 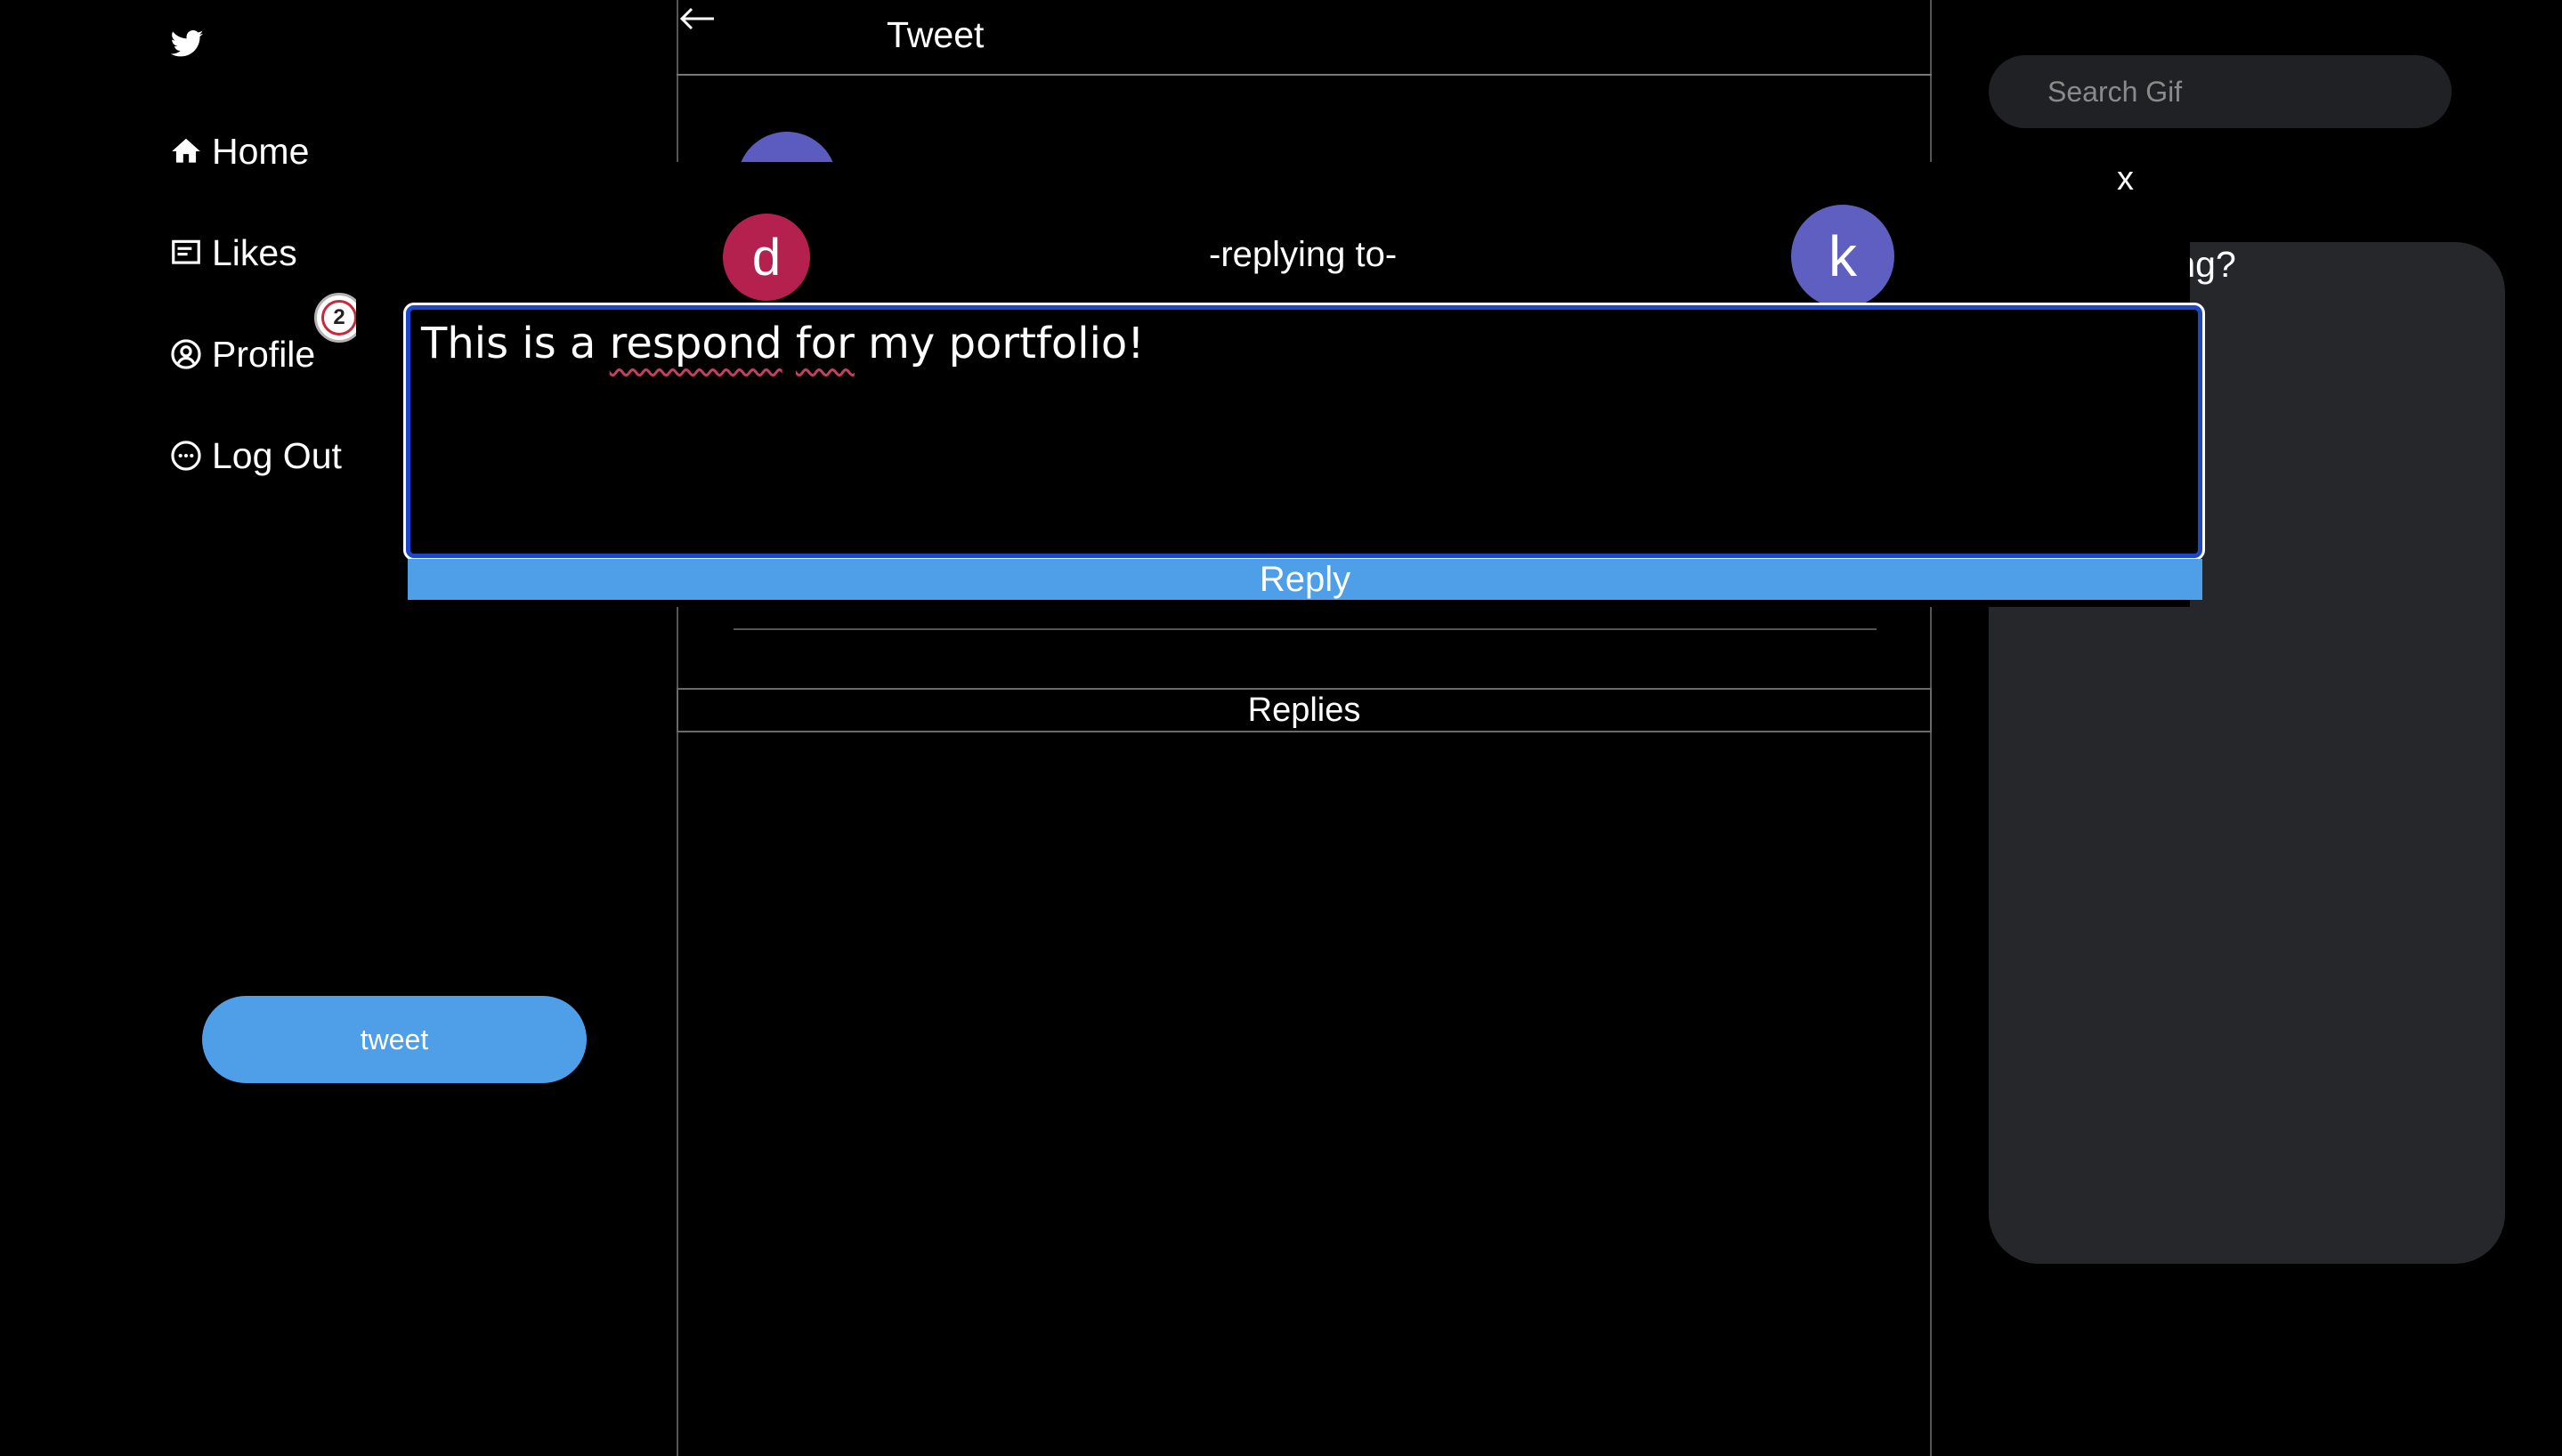 What do you see at coordinates (186, 151) in the screenshot?
I see `home-icon` at bounding box center [186, 151].